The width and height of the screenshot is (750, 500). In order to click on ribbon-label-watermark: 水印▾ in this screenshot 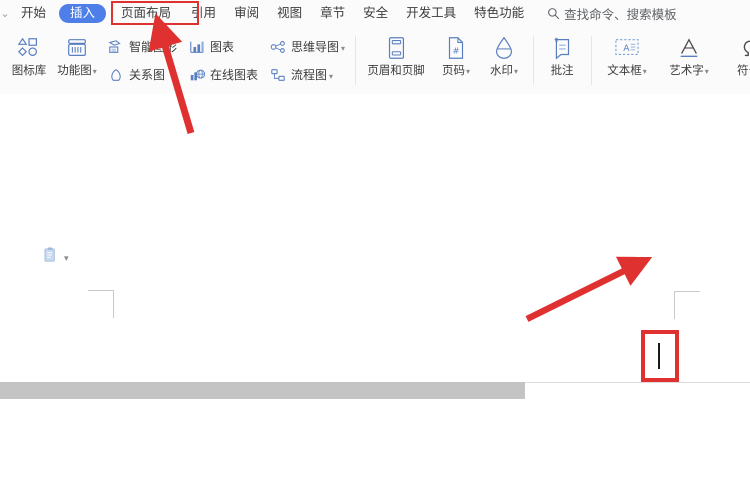, I will do `click(504, 71)`.